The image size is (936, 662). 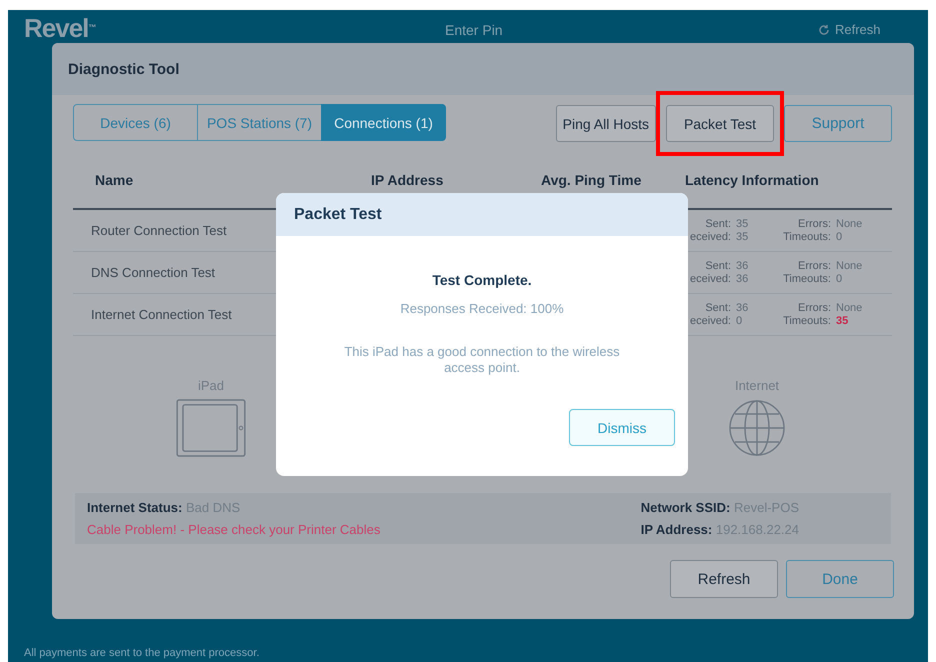 What do you see at coordinates (211, 385) in the screenshot?
I see `device-label: iPad` at bounding box center [211, 385].